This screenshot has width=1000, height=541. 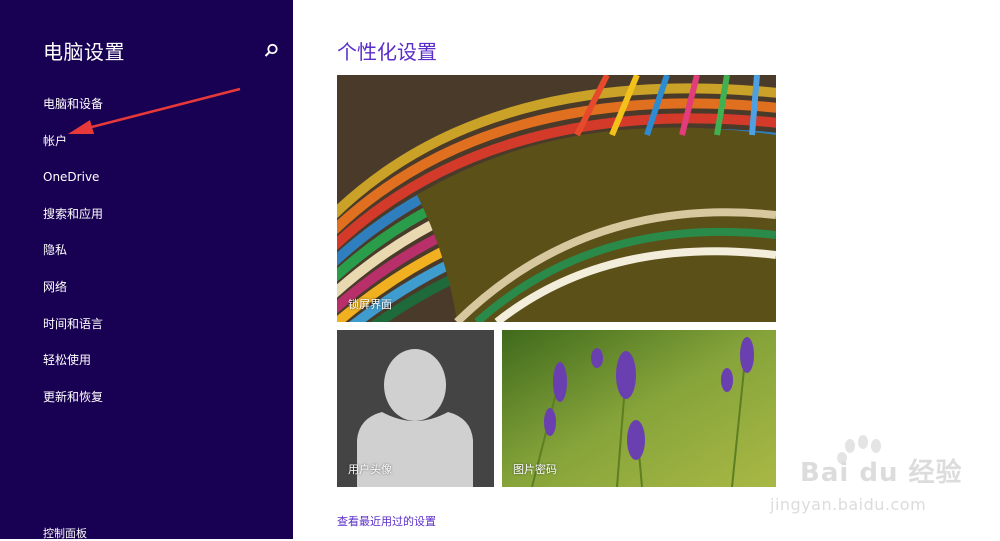 I want to click on sidebar-item-privacy: 隐私, so click(x=73, y=256).